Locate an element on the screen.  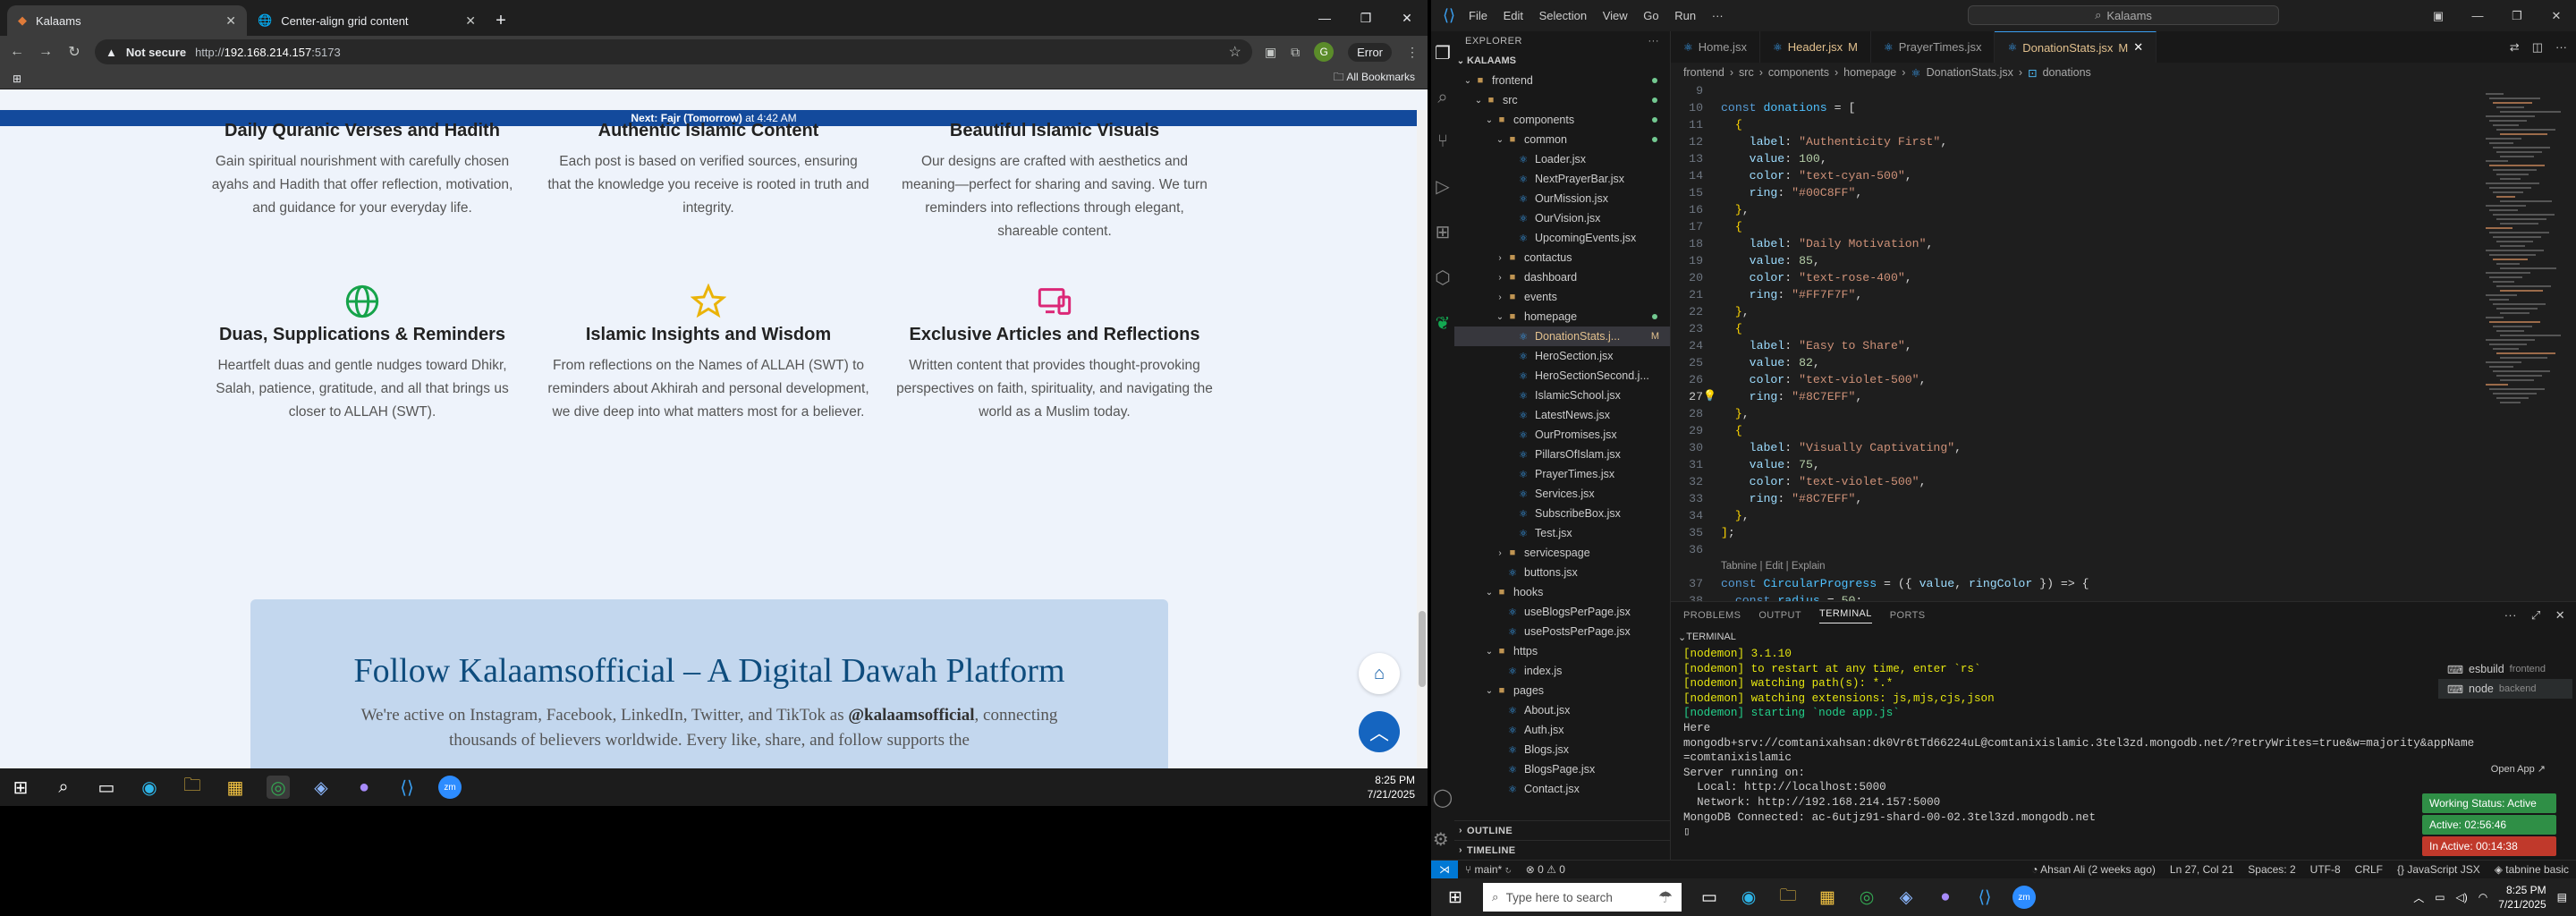
tree-file: ⚛ LatestNews.jsx is located at coordinates (1562, 415).